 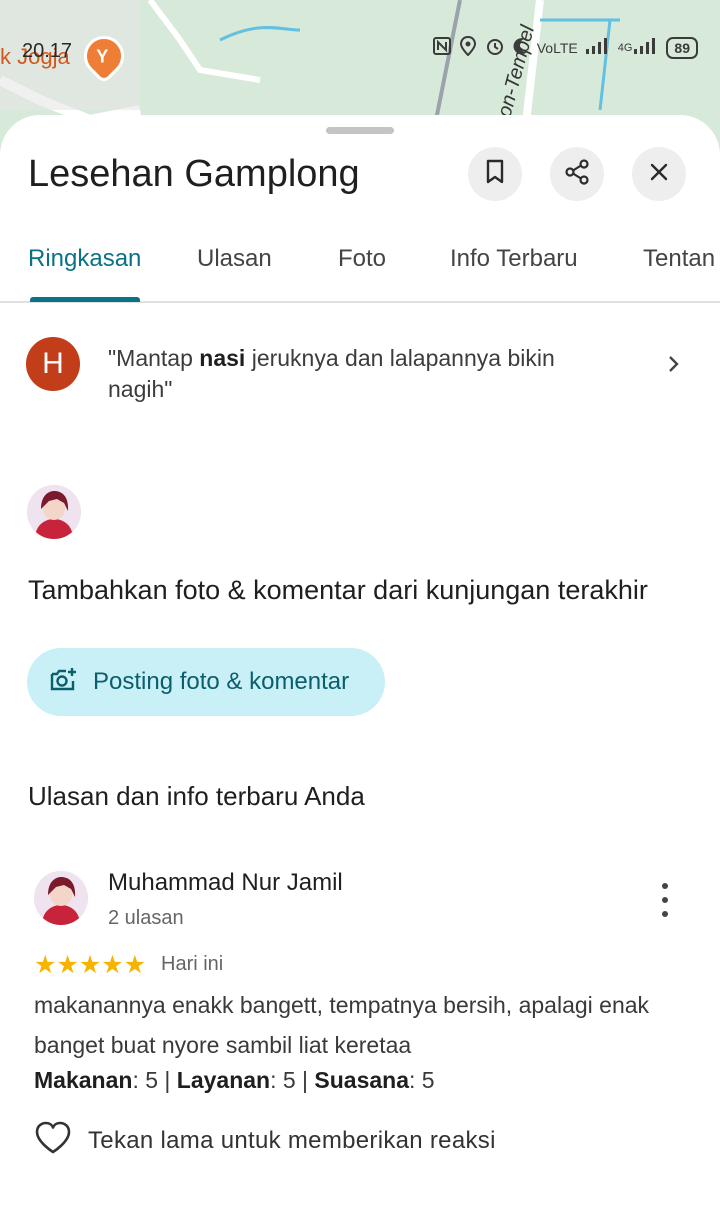 I want to click on avatar: H, so click(x=53, y=364).